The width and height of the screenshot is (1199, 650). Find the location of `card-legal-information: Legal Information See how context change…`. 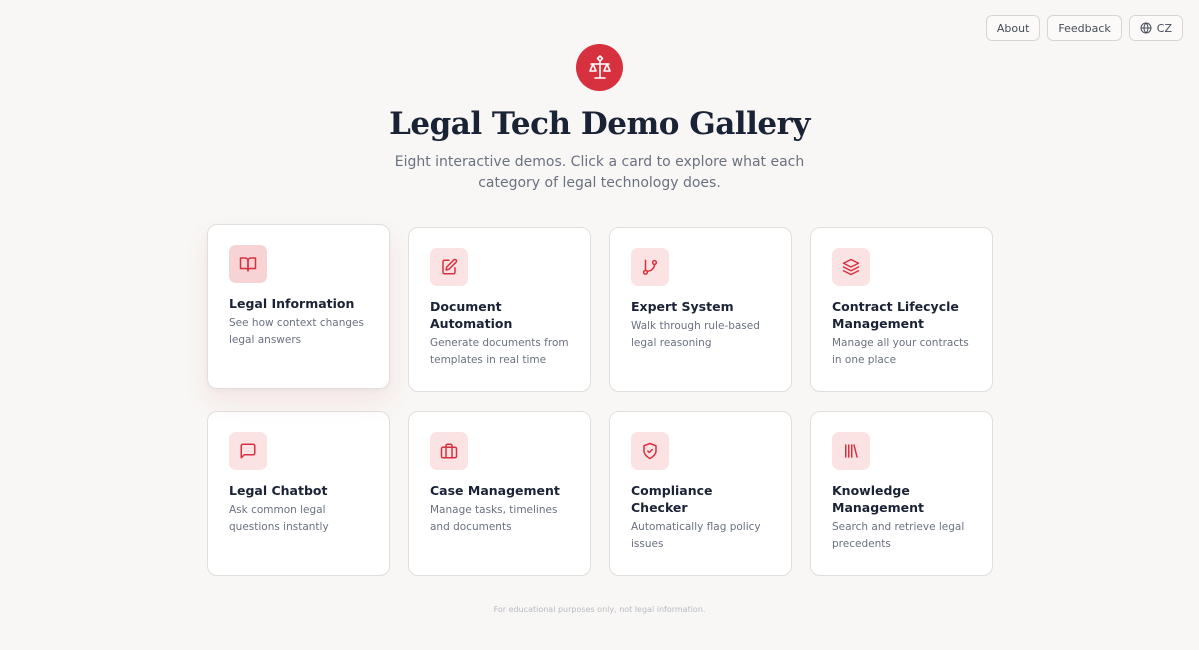

card-legal-information: Legal Information See how context change… is located at coordinates (298, 306).